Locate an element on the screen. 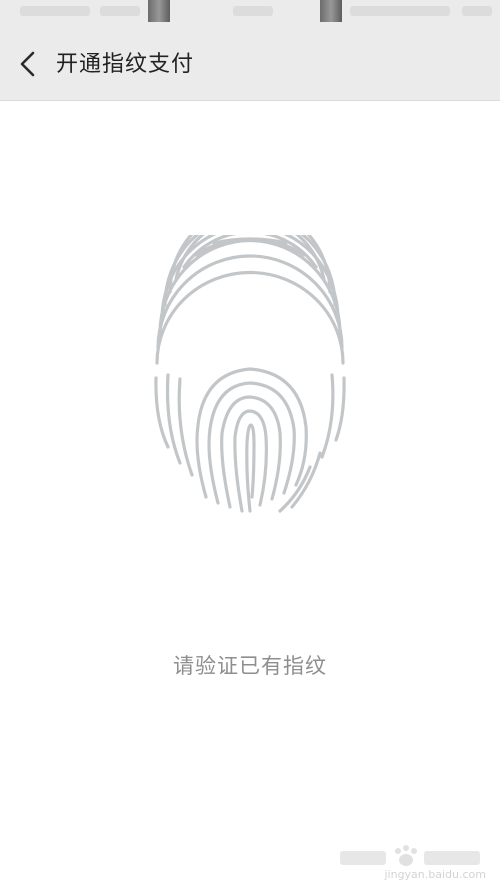 The height and width of the screenshot is (889, 500). watermark-domain: jingyan.baidu.com is located at coordinates (435, 874).